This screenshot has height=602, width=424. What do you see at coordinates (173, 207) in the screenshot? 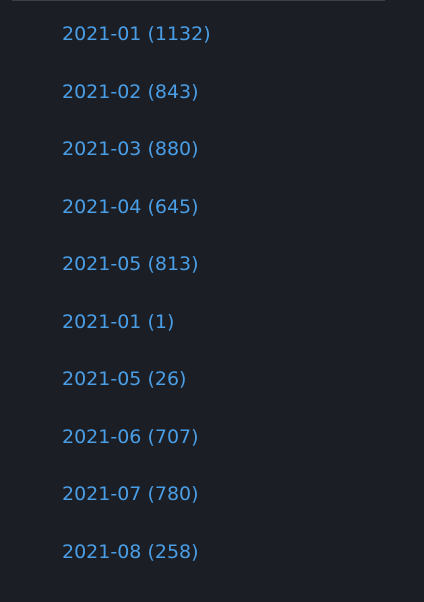
I see `archive-count: (645)` at bounding box center [173, 207].